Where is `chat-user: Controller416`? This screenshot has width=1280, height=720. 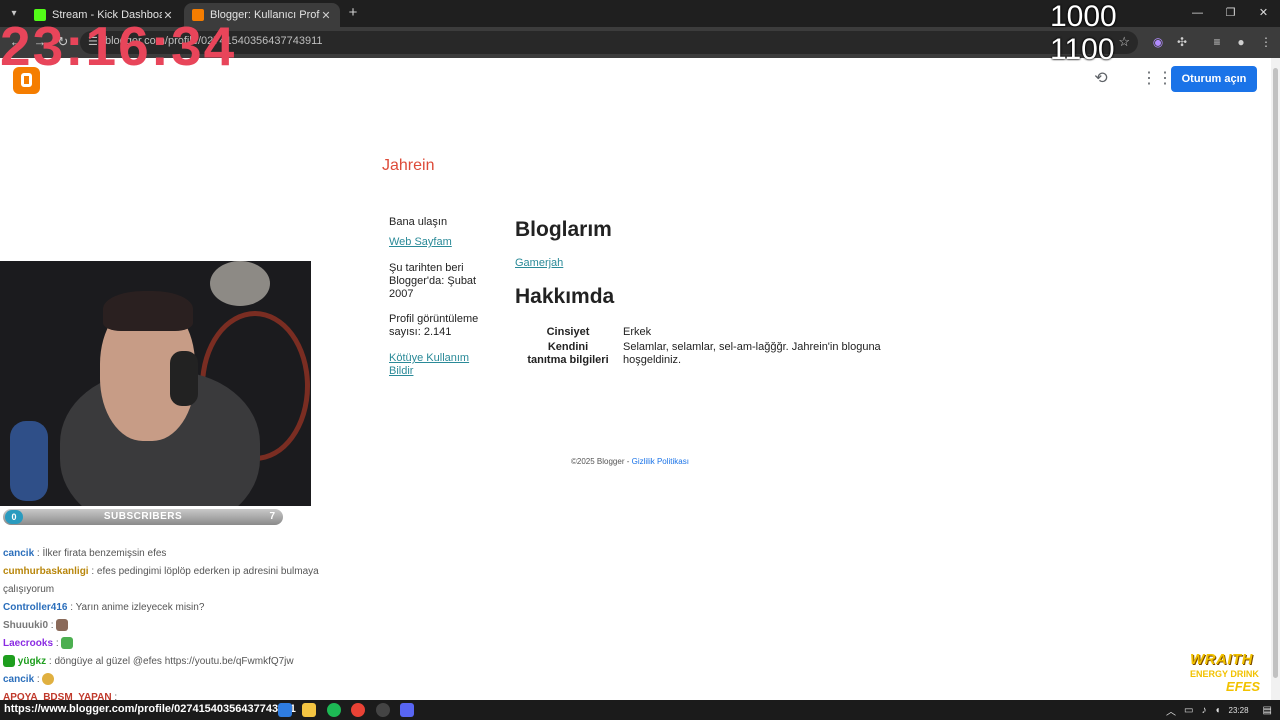
chat-user: Controller416 is located at coordinates (35, 607).